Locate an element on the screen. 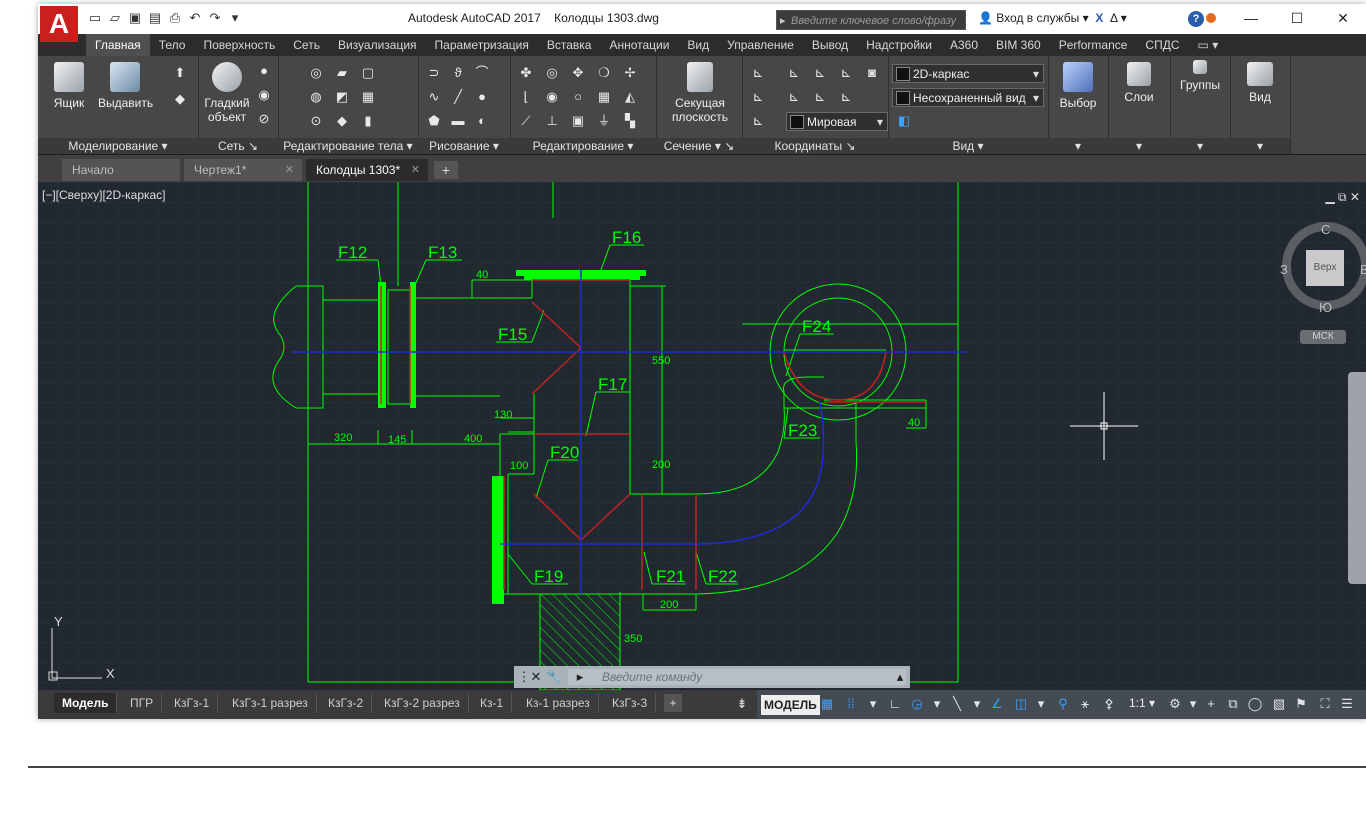 The height and width of the screenshot is (827, 1366). ucs-view-icon: ◙ is located at coordinates (872, 73).